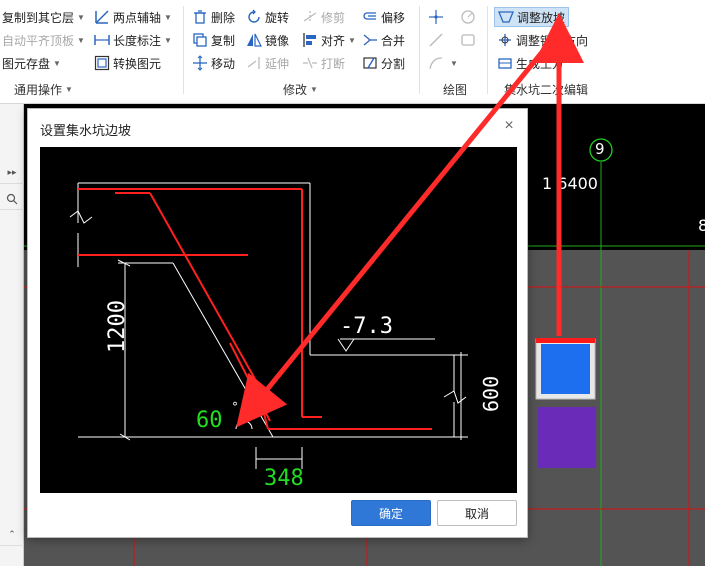 This screenshot has width=705, height=566. What do you see at coordinates (117, 326) in the screenshot?
I see `depth-label: 1200` at bounding box center [117, 326].